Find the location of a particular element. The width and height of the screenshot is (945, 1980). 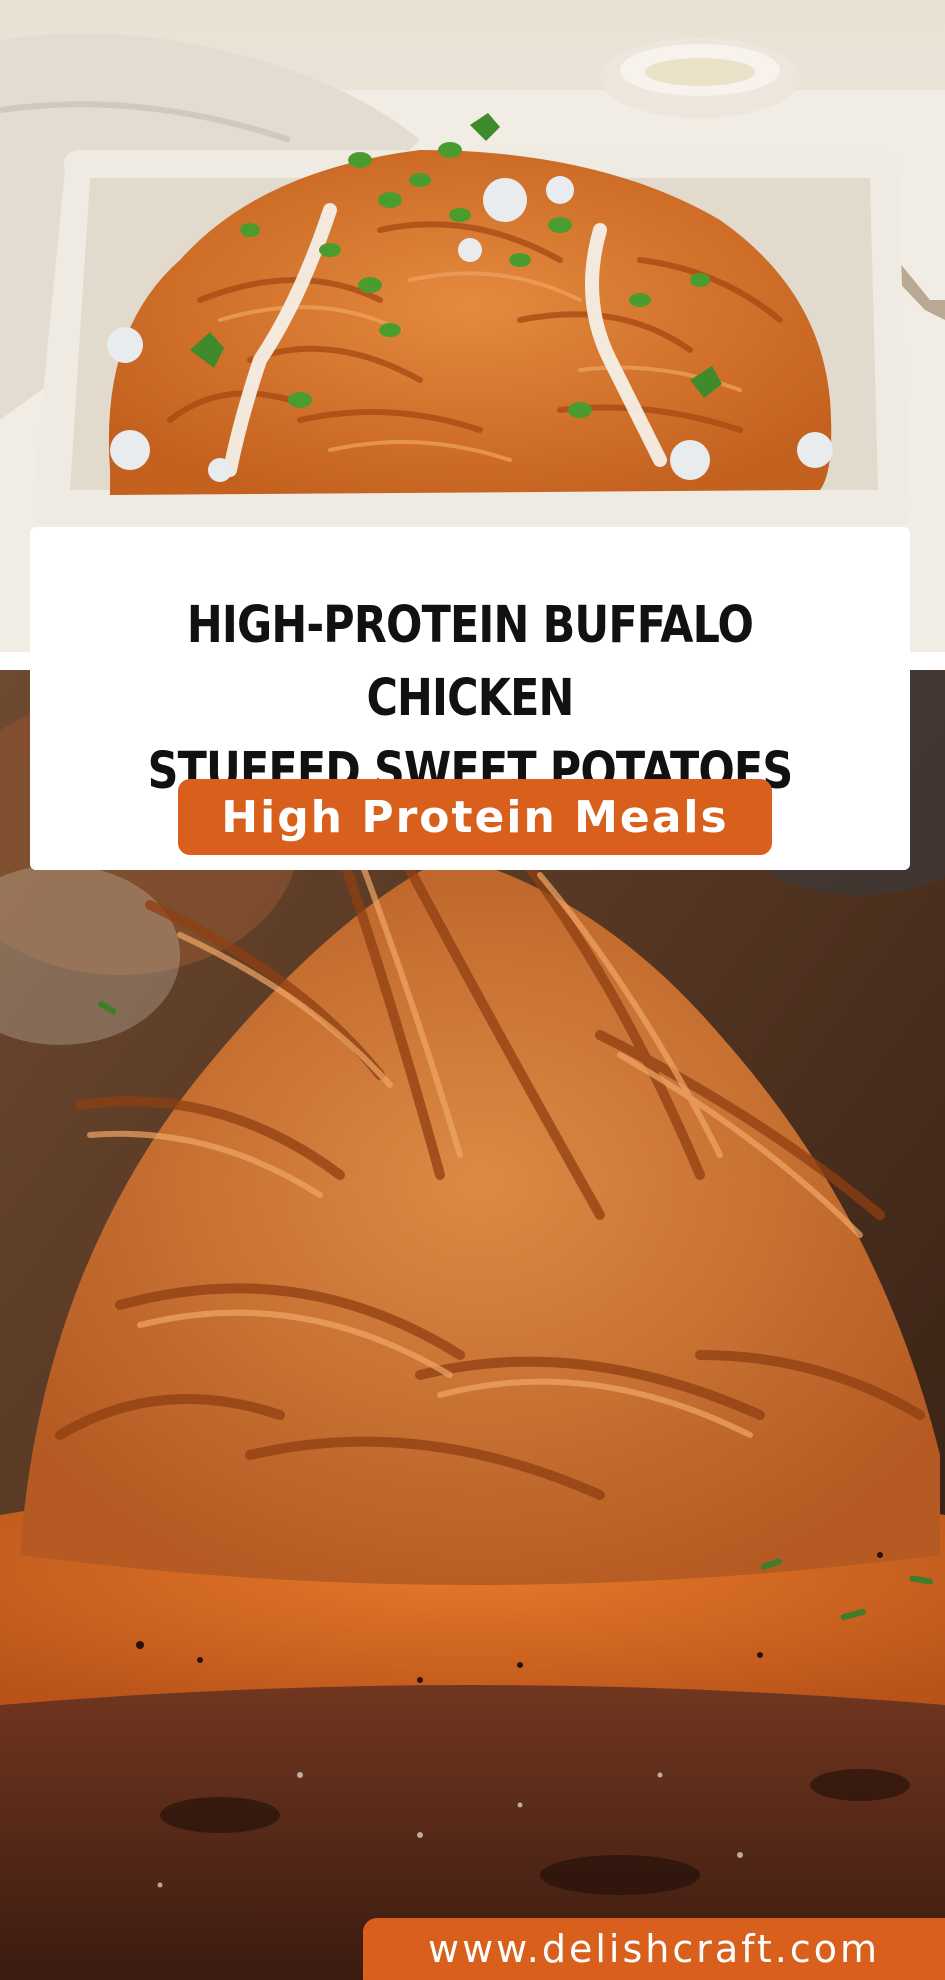

category-label: High Protein Meals is located at coordinates (475, 817).